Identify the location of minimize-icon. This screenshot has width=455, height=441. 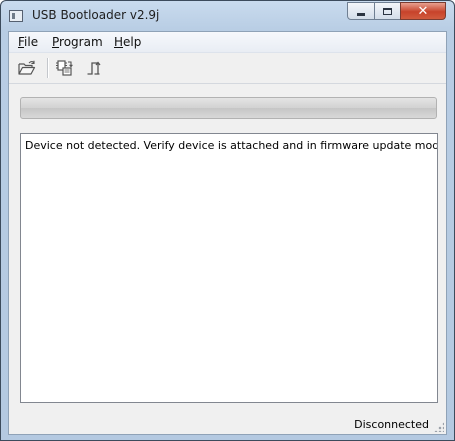
(361, 14).